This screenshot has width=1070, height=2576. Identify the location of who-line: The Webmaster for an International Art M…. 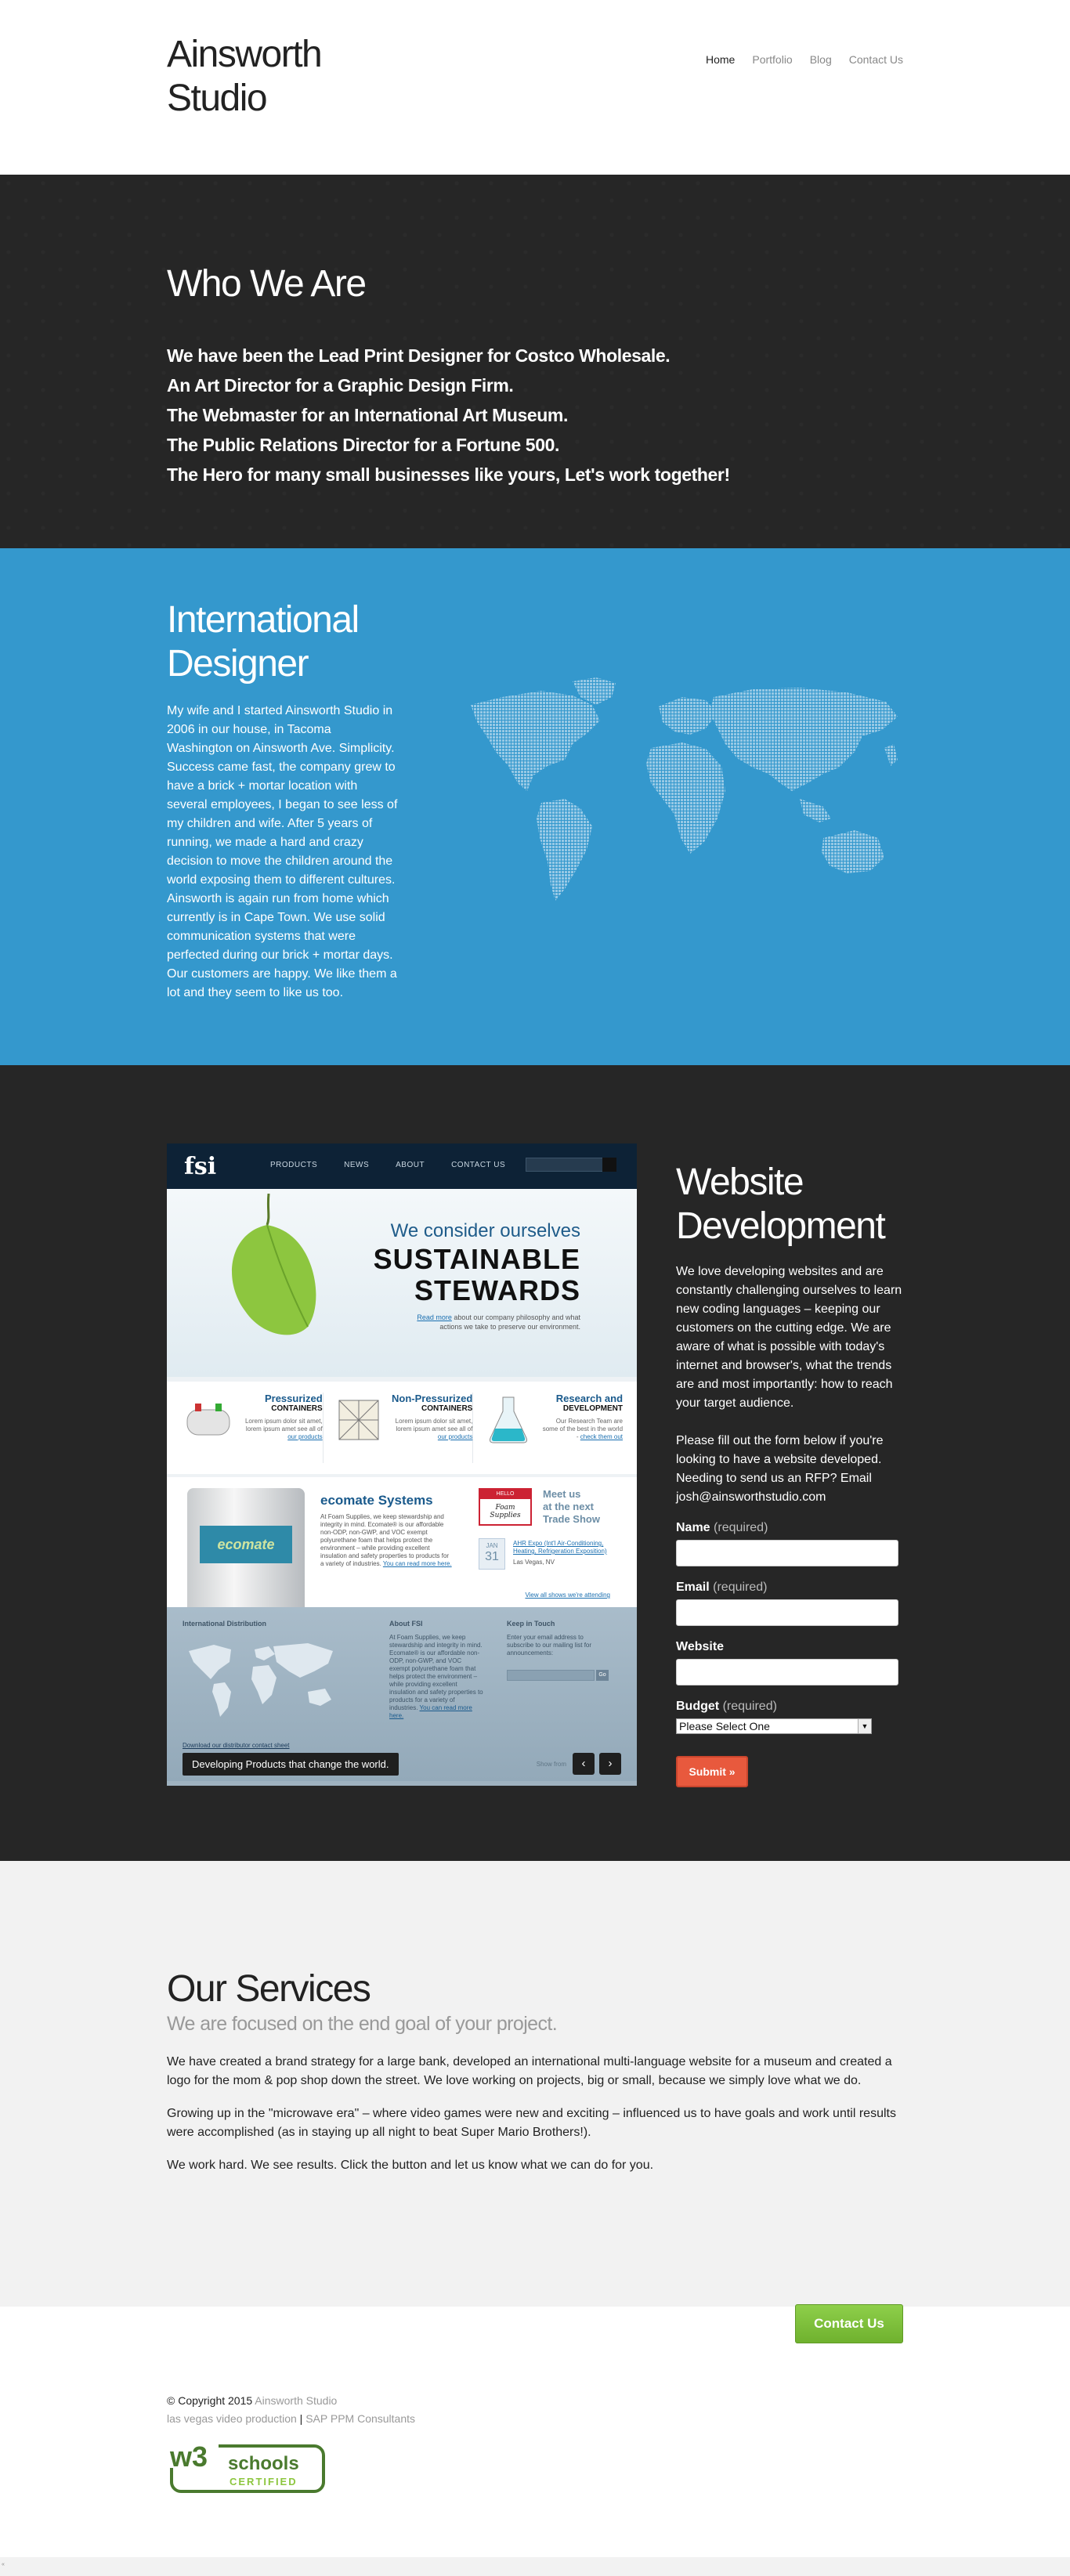
(367, 415).